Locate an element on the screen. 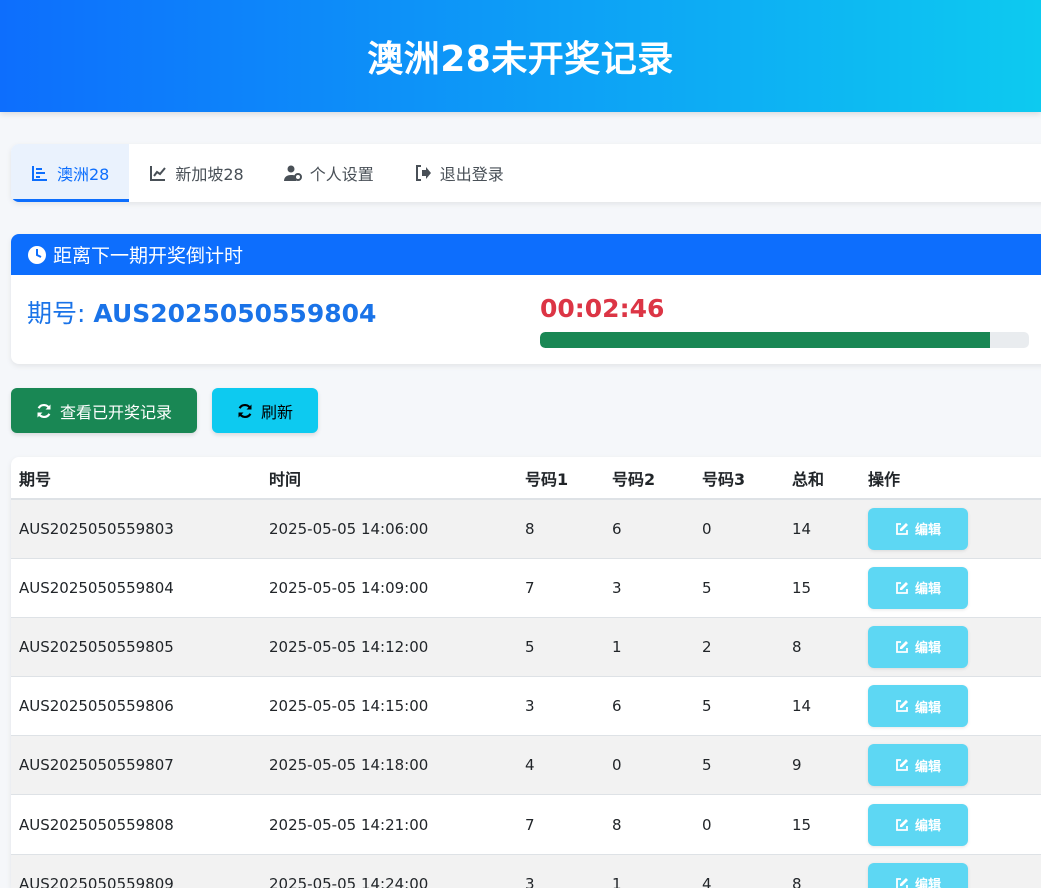 Image resolution: width=1041 pixels, height=888 pixels. col-header: 时间 is located at coordinates (389, 478).